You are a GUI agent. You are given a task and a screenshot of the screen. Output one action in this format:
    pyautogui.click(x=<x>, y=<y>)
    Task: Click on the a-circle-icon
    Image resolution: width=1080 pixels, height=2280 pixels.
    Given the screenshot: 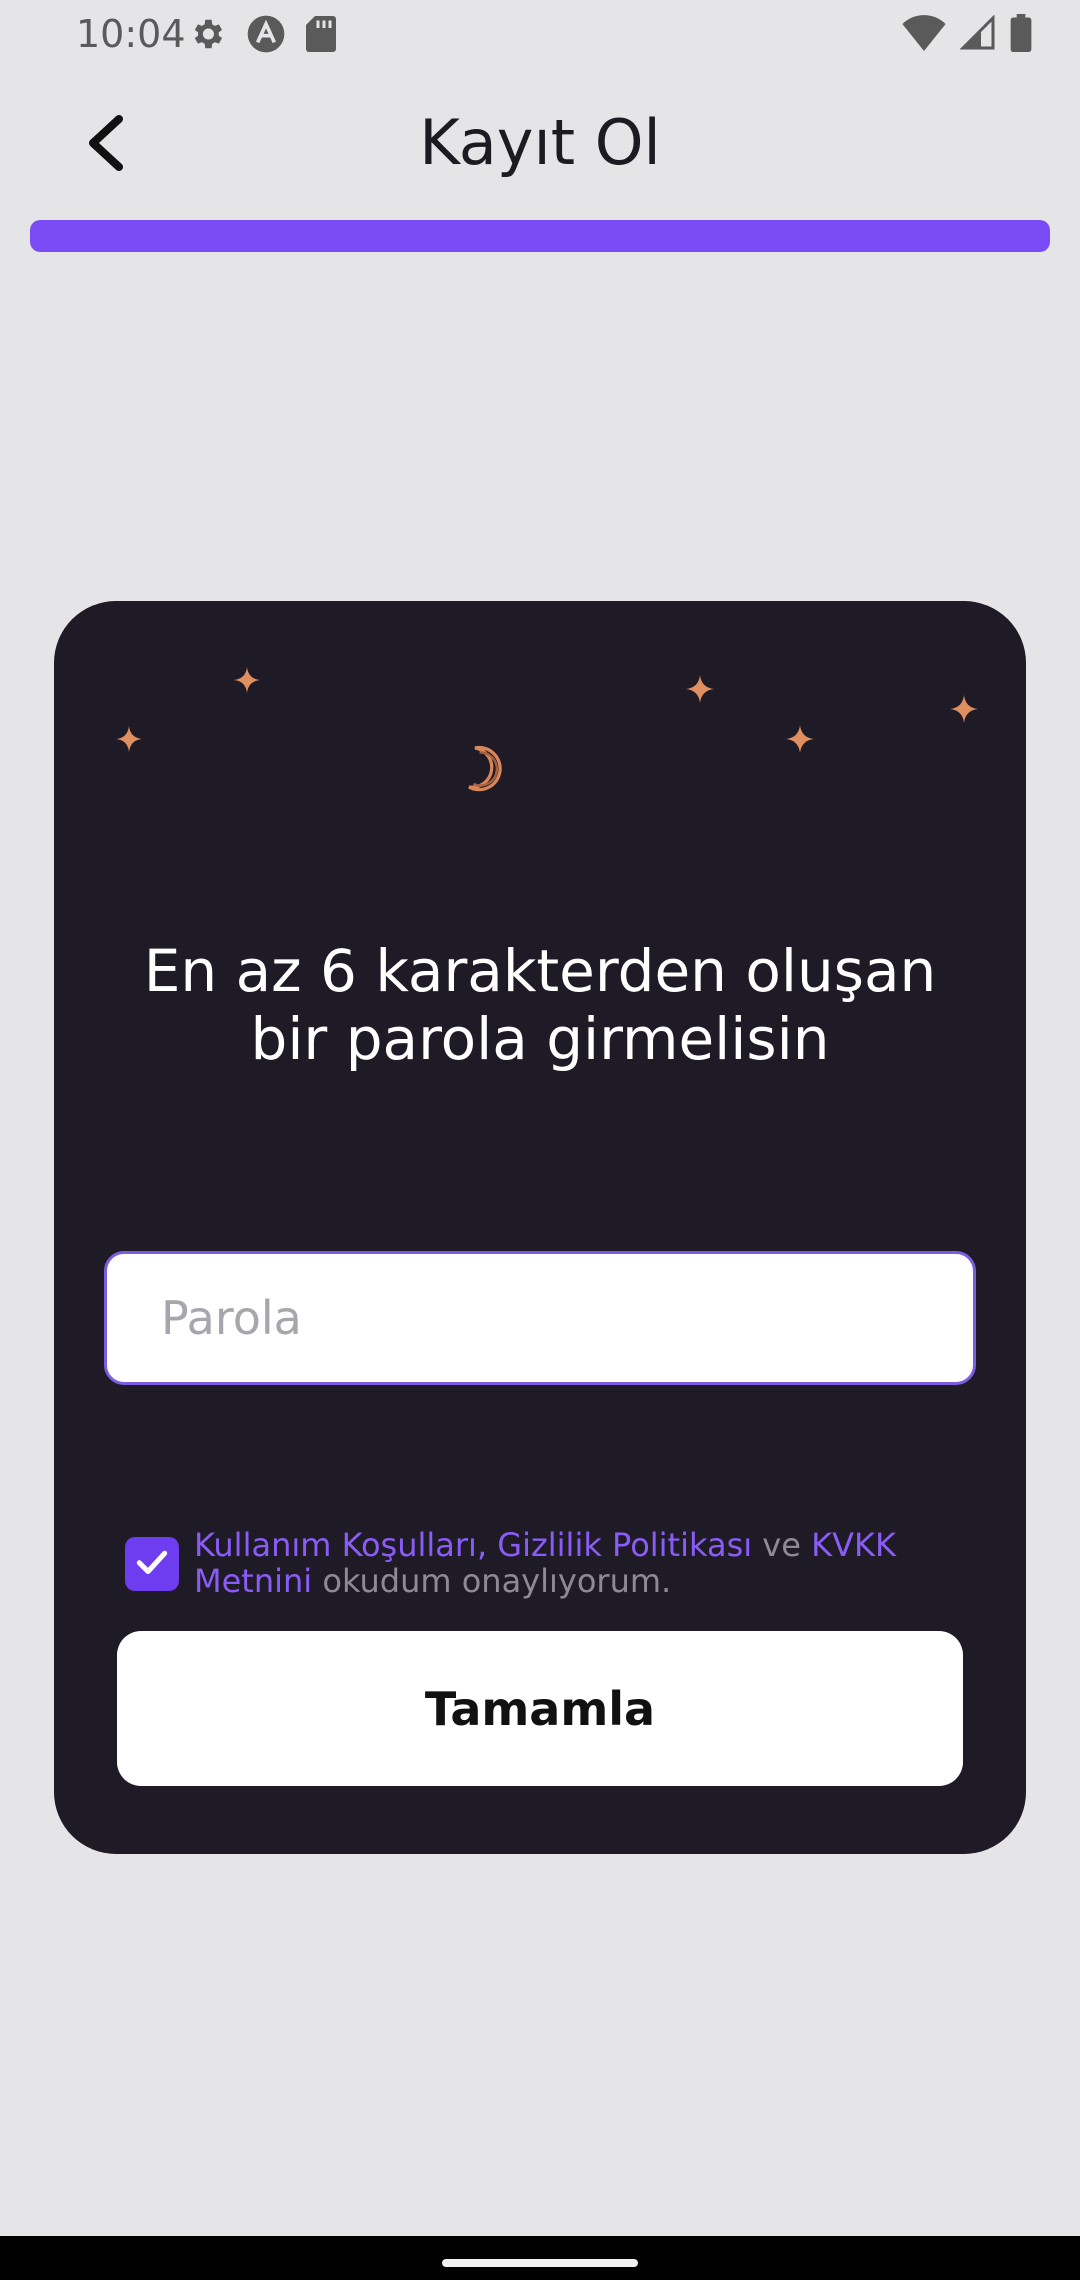 What is the action you would take?
    pyautogui.click(x=266, y=36)
    